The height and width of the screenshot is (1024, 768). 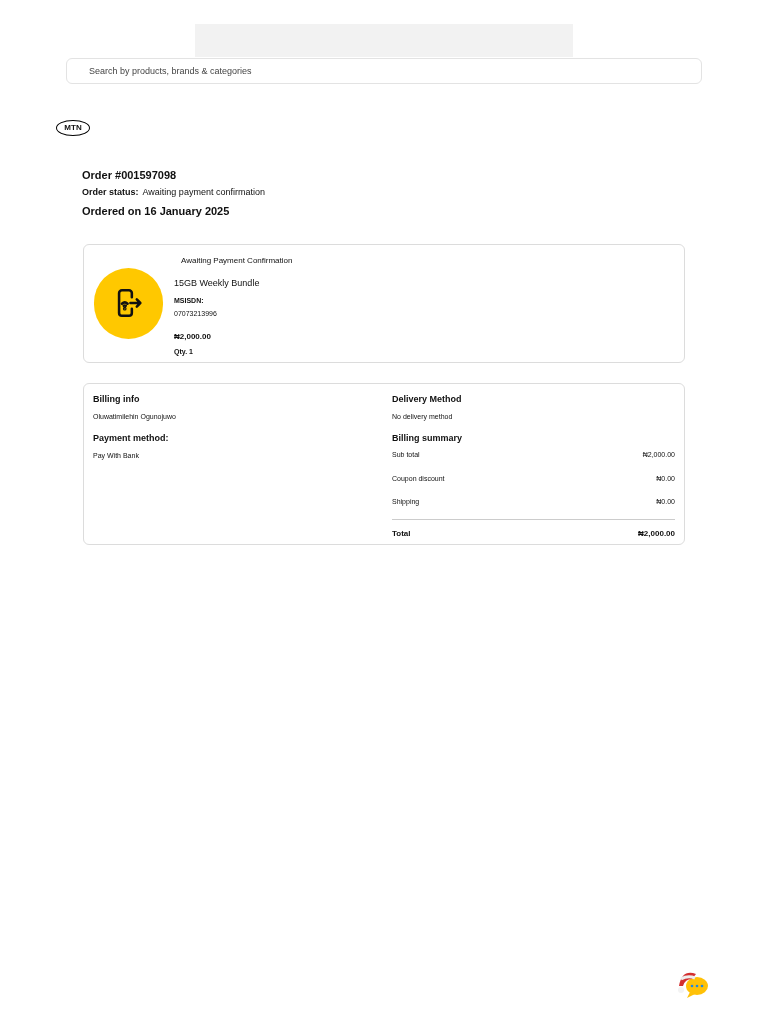 What do you see at coordinates (384, 71) in the screenshot?
I see `search-field: Search by products, brands & categories` at bounding box center [384, 71].